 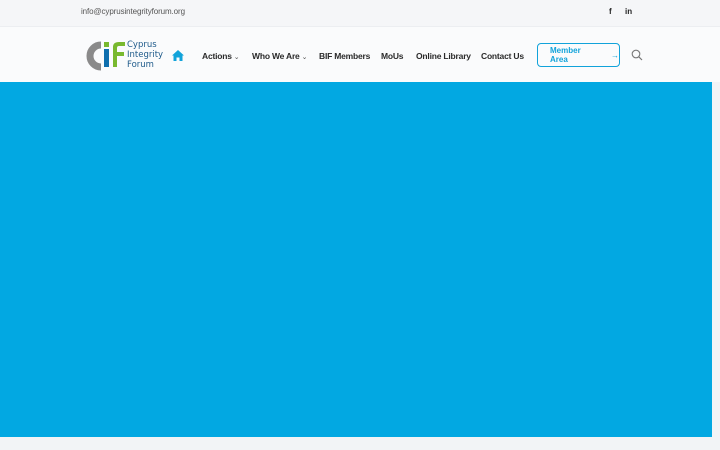 What do you see at coordinates (443, 56) in the screenshot?
I see `nav-item-online-library: Online Library` at bounding box center [443, 56].